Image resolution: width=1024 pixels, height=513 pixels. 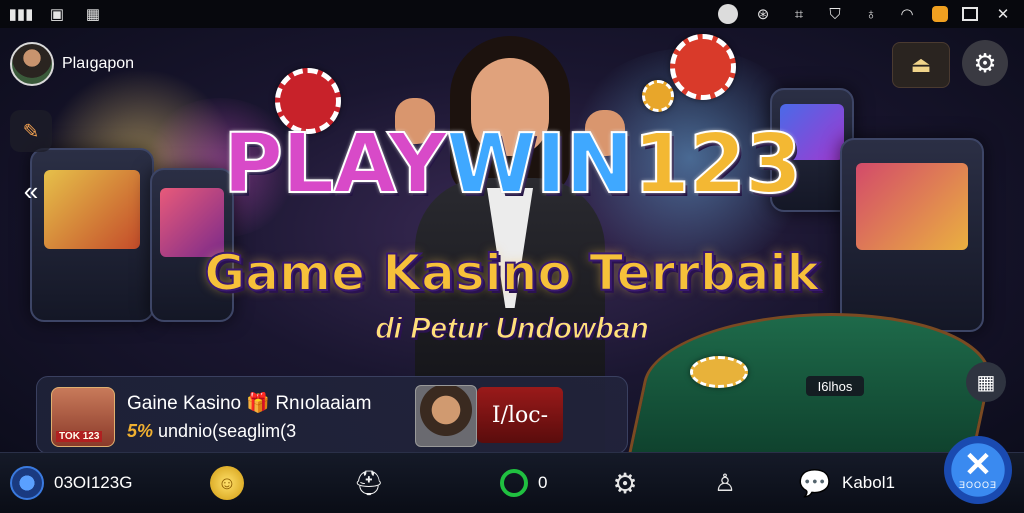 I want to click on promo-title: Gaine Kasino 🎁 Rnıolaaiam, so click(x=249, y=403).